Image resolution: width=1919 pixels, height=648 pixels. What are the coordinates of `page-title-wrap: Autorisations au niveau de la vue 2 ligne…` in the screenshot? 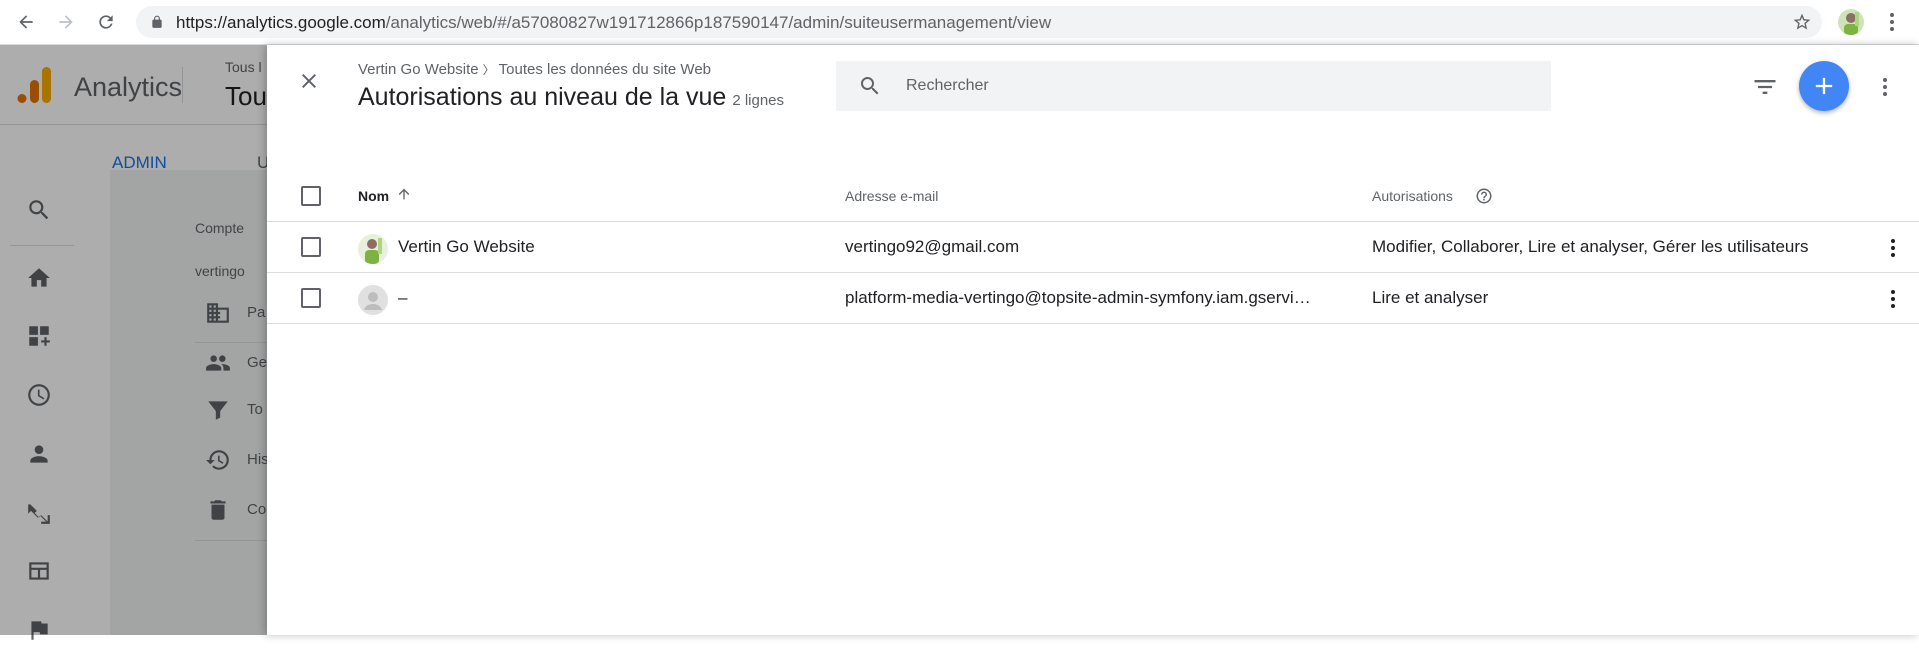 It's located at (571, 97).